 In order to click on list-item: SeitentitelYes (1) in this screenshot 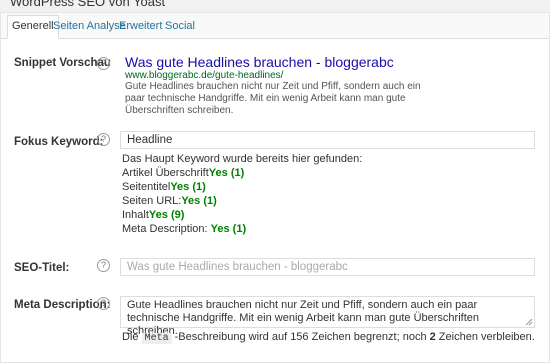, I will do `click(242, 187)`.